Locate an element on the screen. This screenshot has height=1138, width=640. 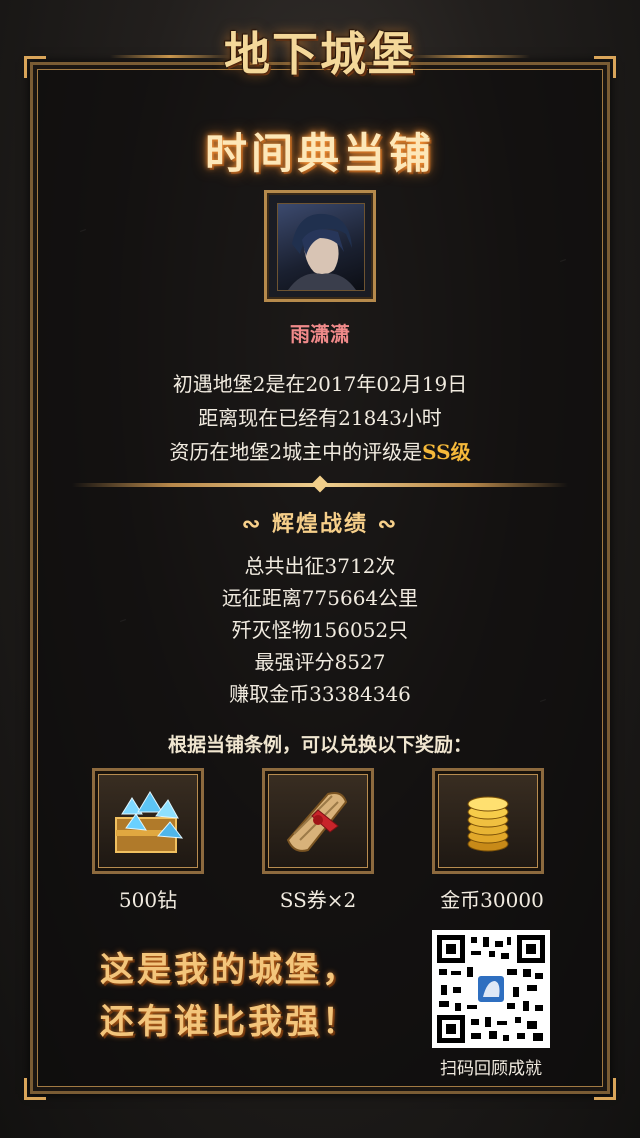
reward-item-gold is located at coordinates (488, 821).